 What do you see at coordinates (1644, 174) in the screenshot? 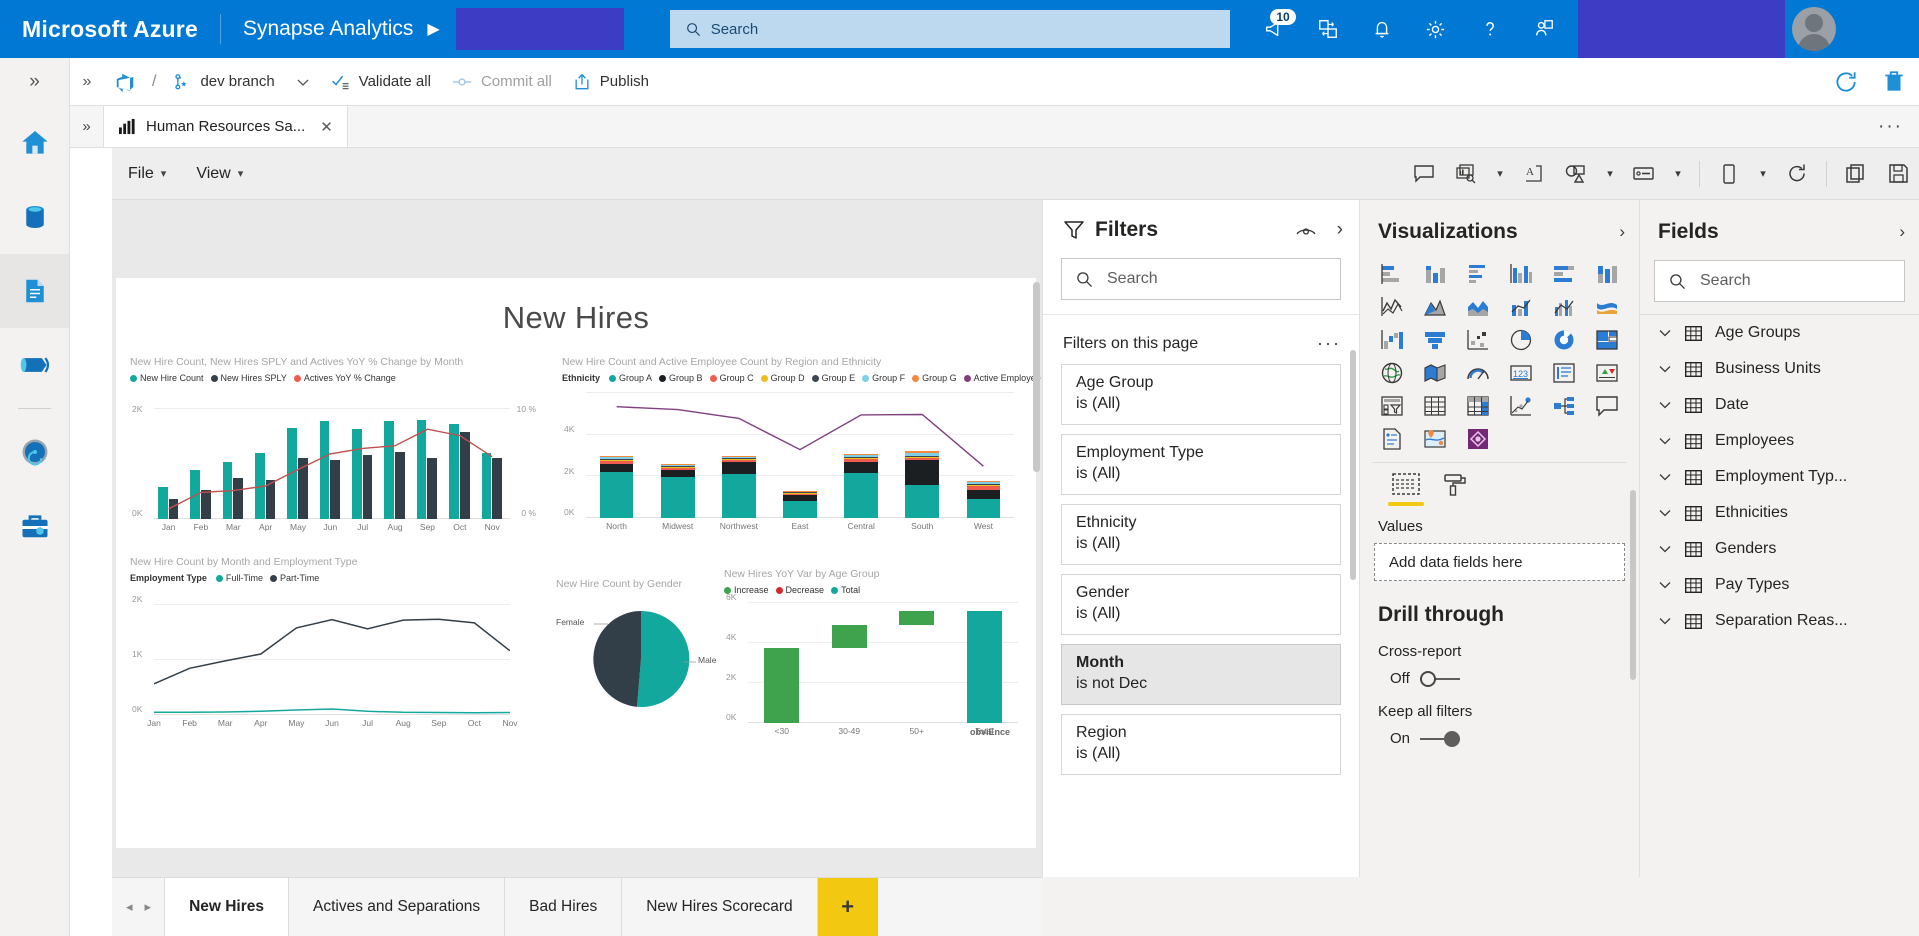
I see `buttons-icon` at bounding box center [1644, 174].